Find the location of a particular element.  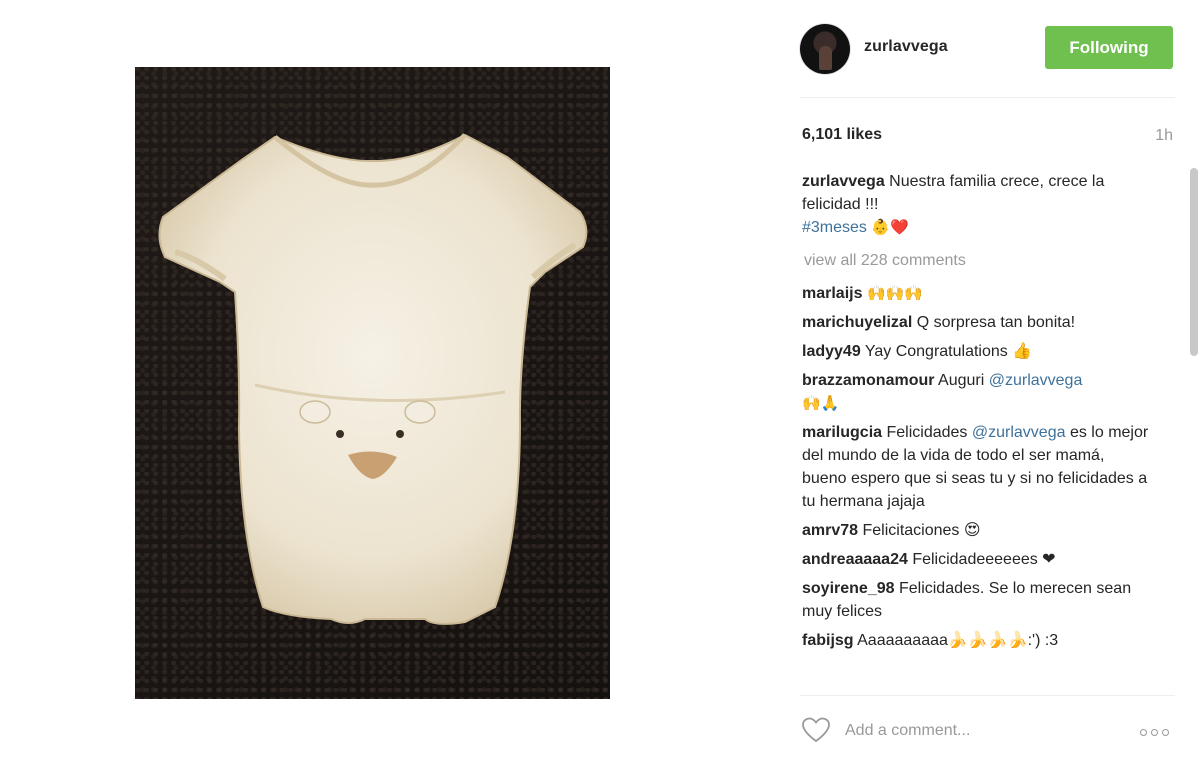

comment-text: Auguri is located at coordinates (961, 380).